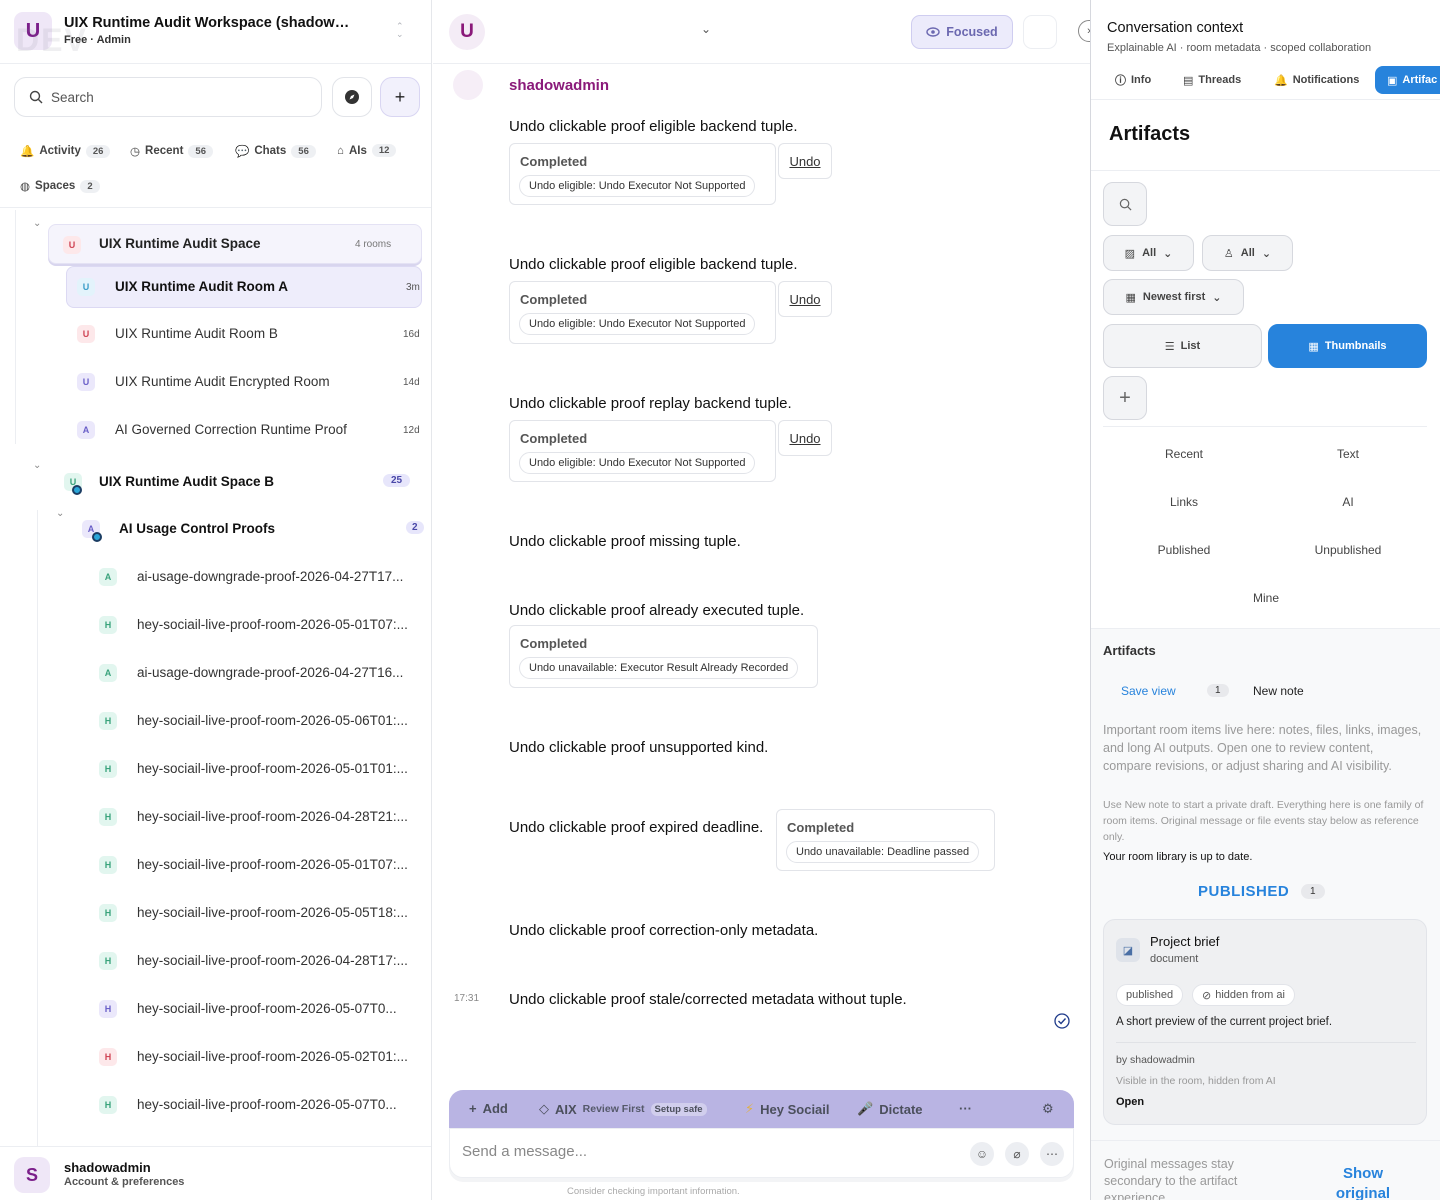 This screenshot has height=1200, width=1440. What do you see at coordinates (787, 1109) in the screenshot?
I see `hey-sociail-button: ⚡ Hey Sociail` at bounding box center [787, 1109].